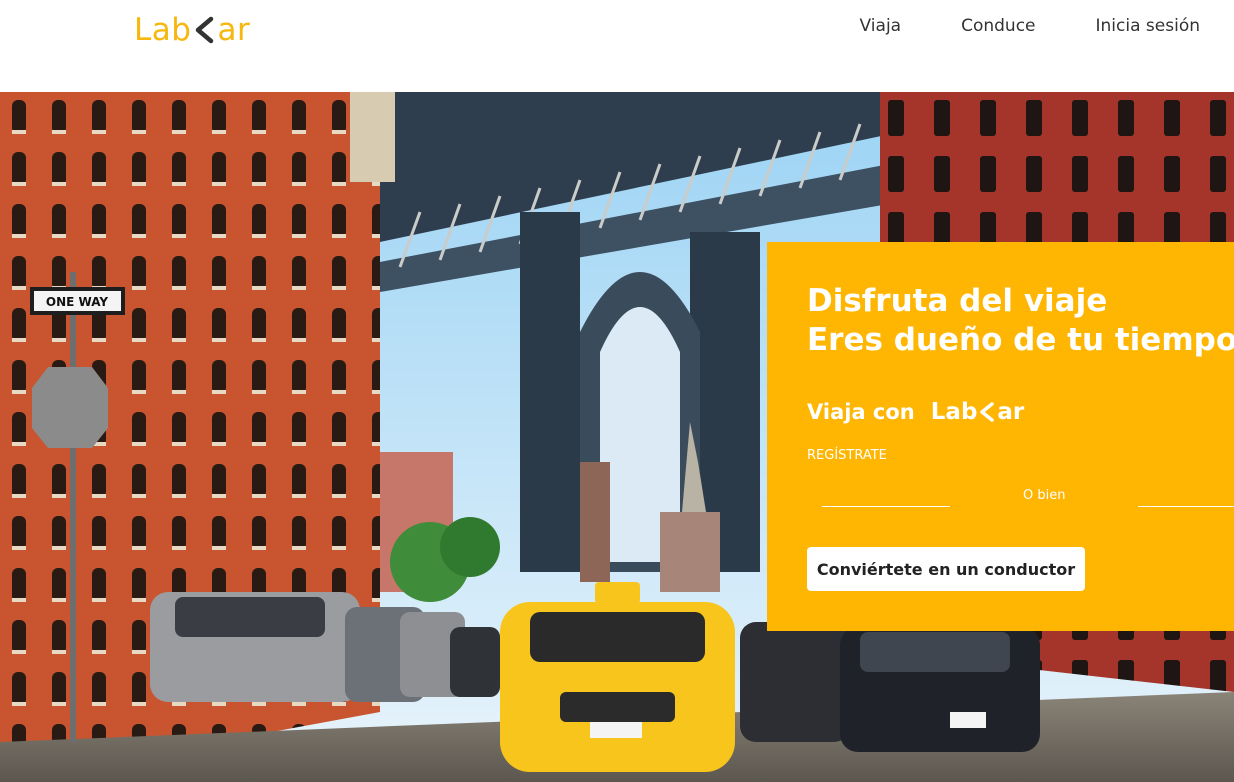 Image resolution: width=1234 pixels, height=782 pixels. Describe the element at coordinates (77, 302) in the screenshot. I see `one-way-sign: ONE WAY` at that location.